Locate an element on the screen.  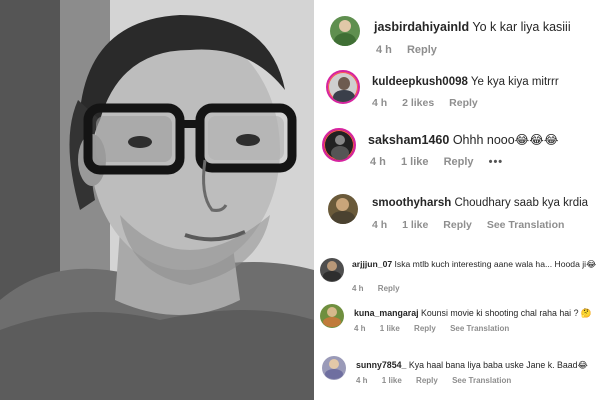
comment-username: sunny7854_ is located at coordinates (381, 365).